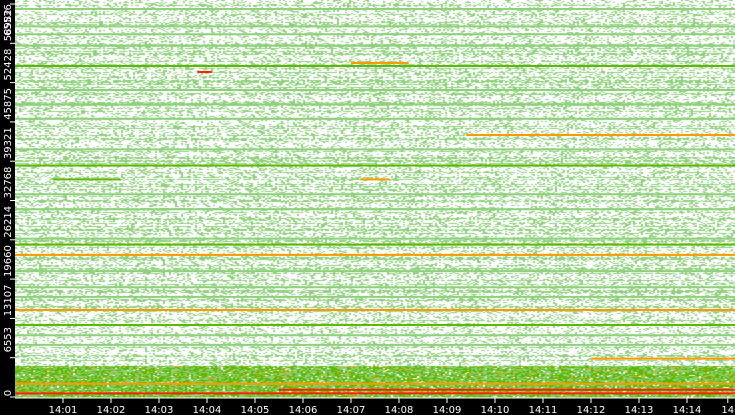 This screenshot has height=415, width=735. Describe the element at coordinates (8, 65) in the screenshot. I see `y-tick-label: 52428` at that location.